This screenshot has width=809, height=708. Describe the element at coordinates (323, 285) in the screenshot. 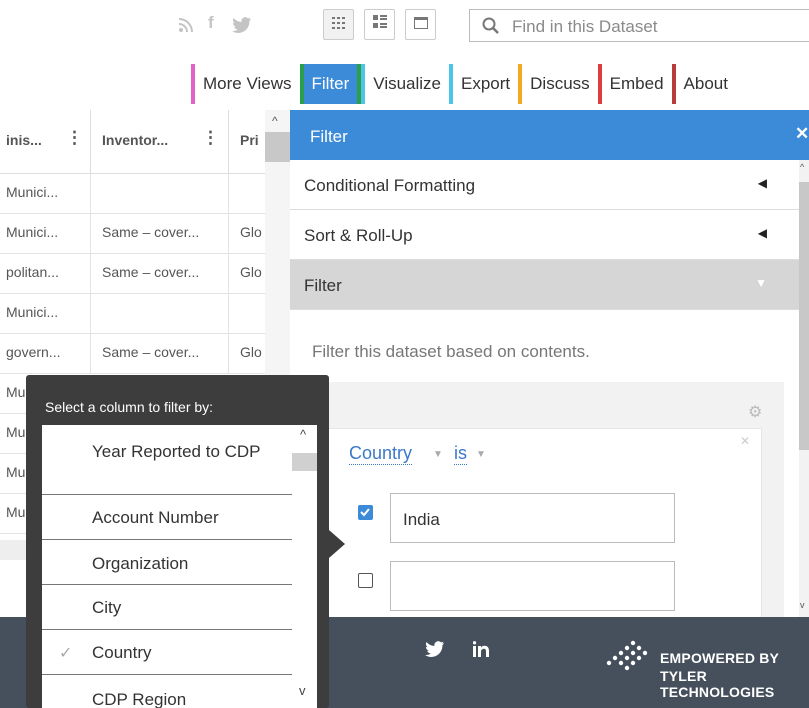

I see `section-label: Filter` at that location.